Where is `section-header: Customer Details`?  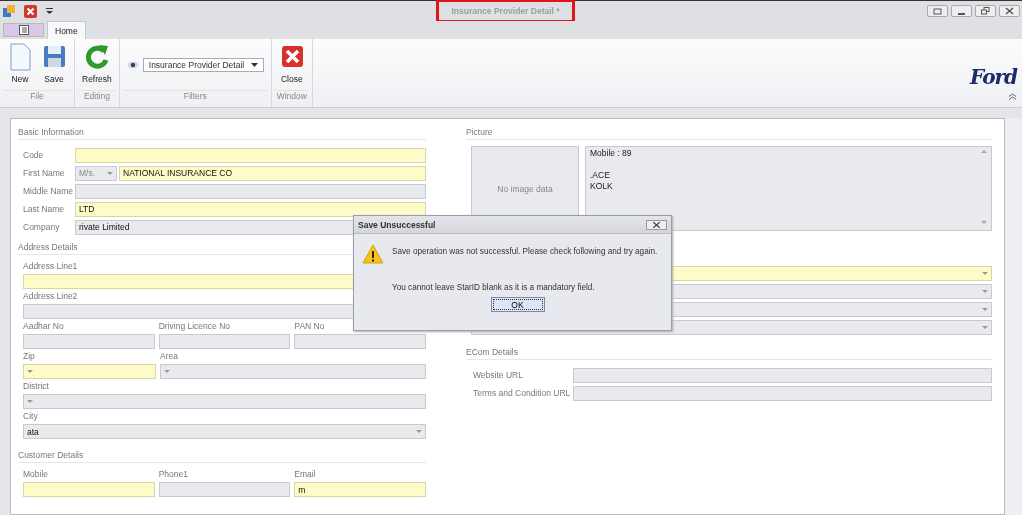
section-header: Customer Details is located at coordinates (222, 456).